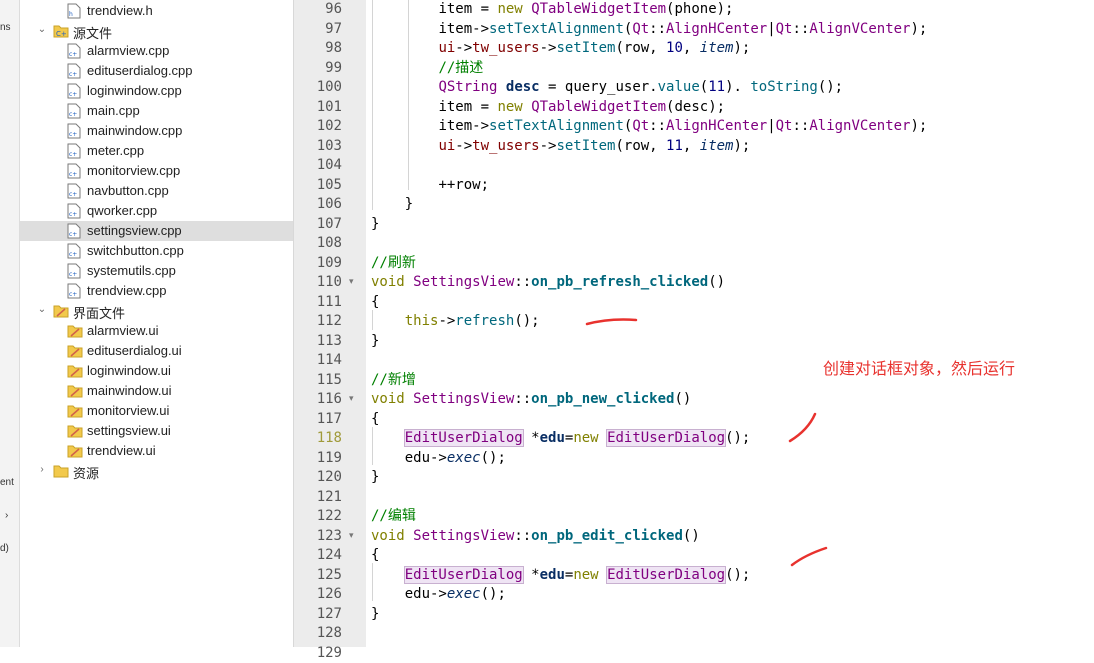 This screenshot has height=663, width=1094. Describe the element at coordinates (156, 191) in the screenshot. I see `tree-file-item: c+ navbutton.cpp` at that location.